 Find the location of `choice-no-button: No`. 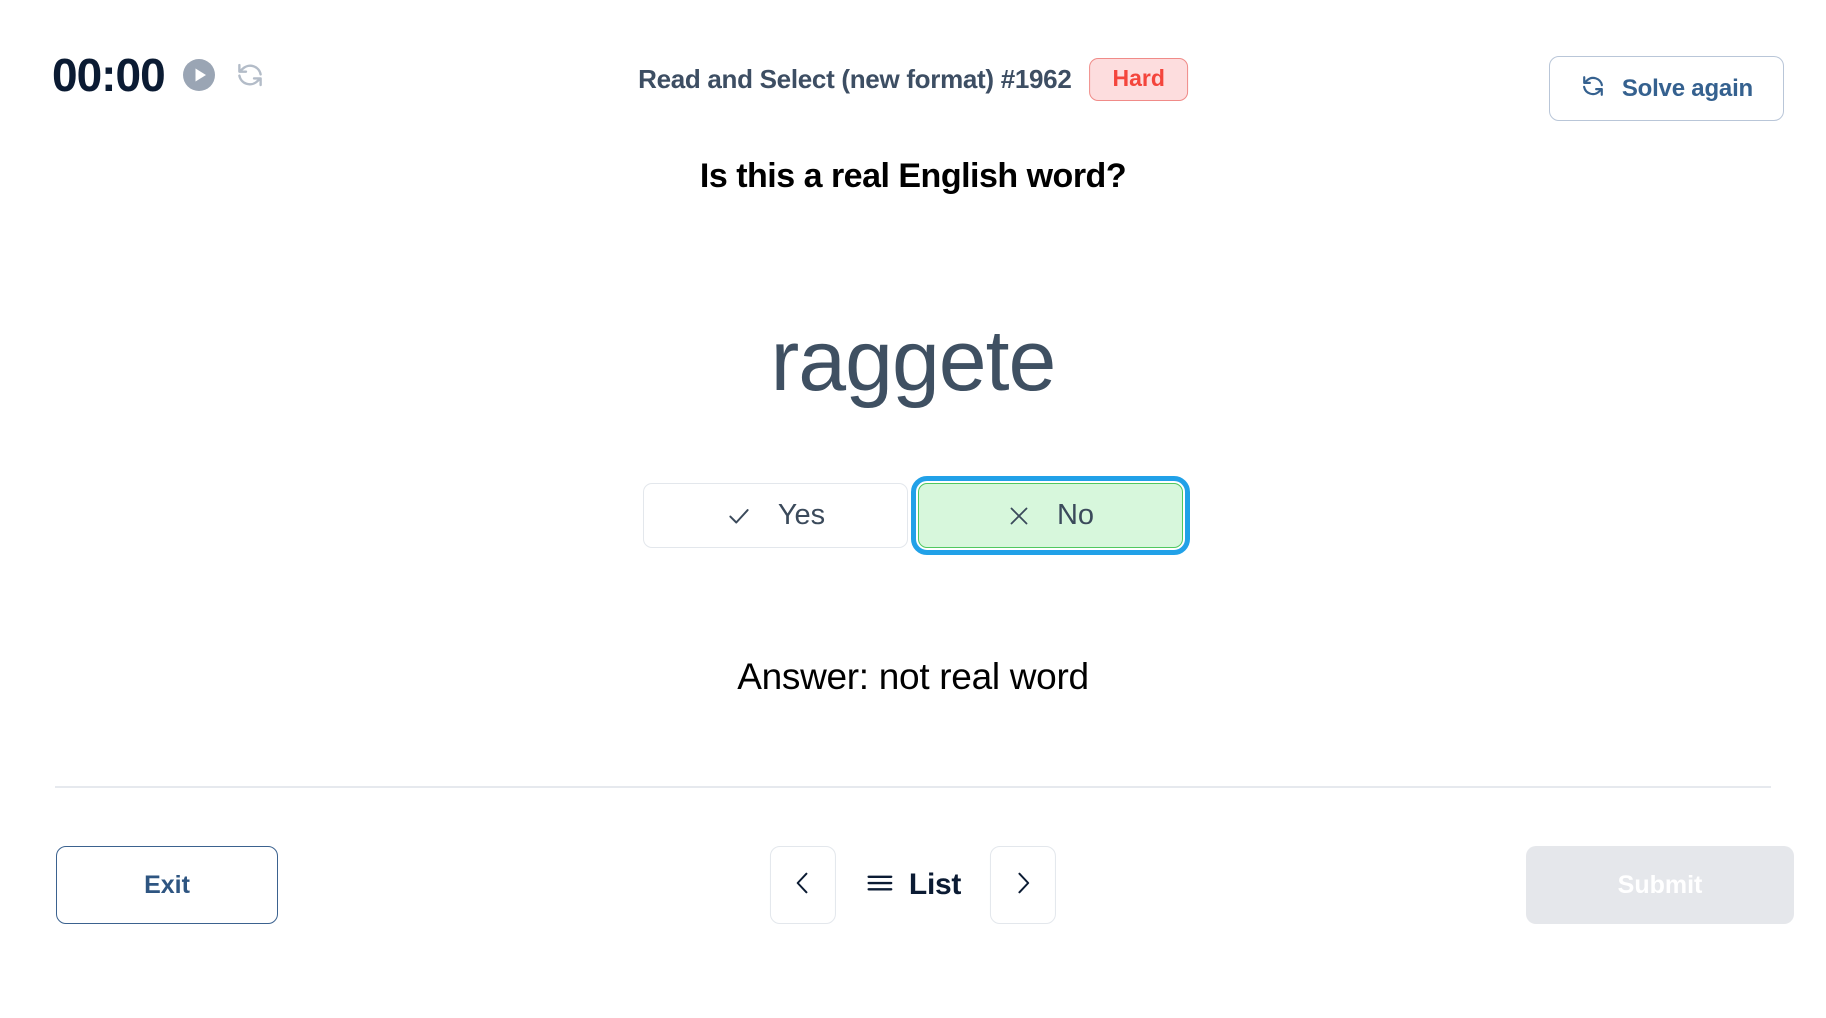

choice-no-button: No is located at coordinates (1050, 515).